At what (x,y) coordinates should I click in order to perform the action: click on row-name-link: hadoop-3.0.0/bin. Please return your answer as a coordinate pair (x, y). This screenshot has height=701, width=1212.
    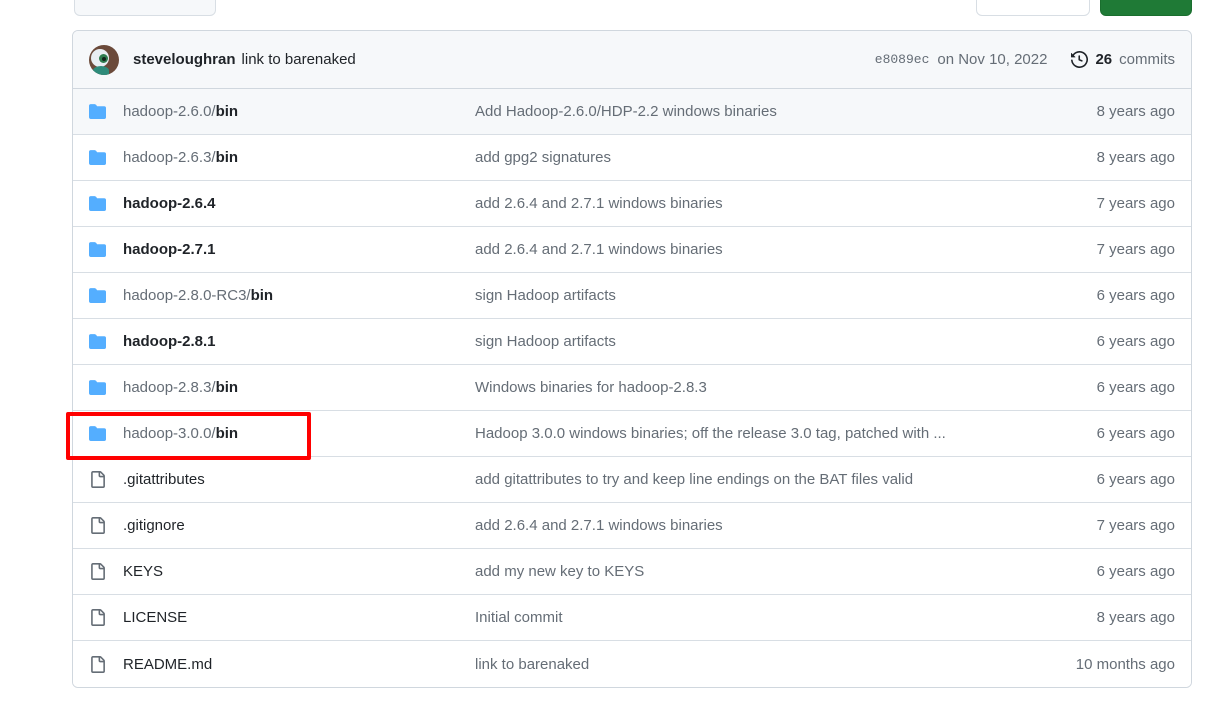
    Looking at the image, I should click on (299, 433).